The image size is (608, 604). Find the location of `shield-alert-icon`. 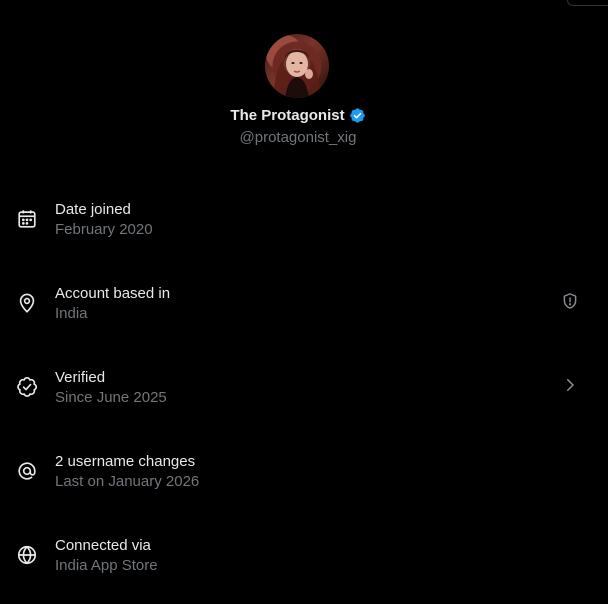

shield-alert-icon is located at coordinates (570, 301).